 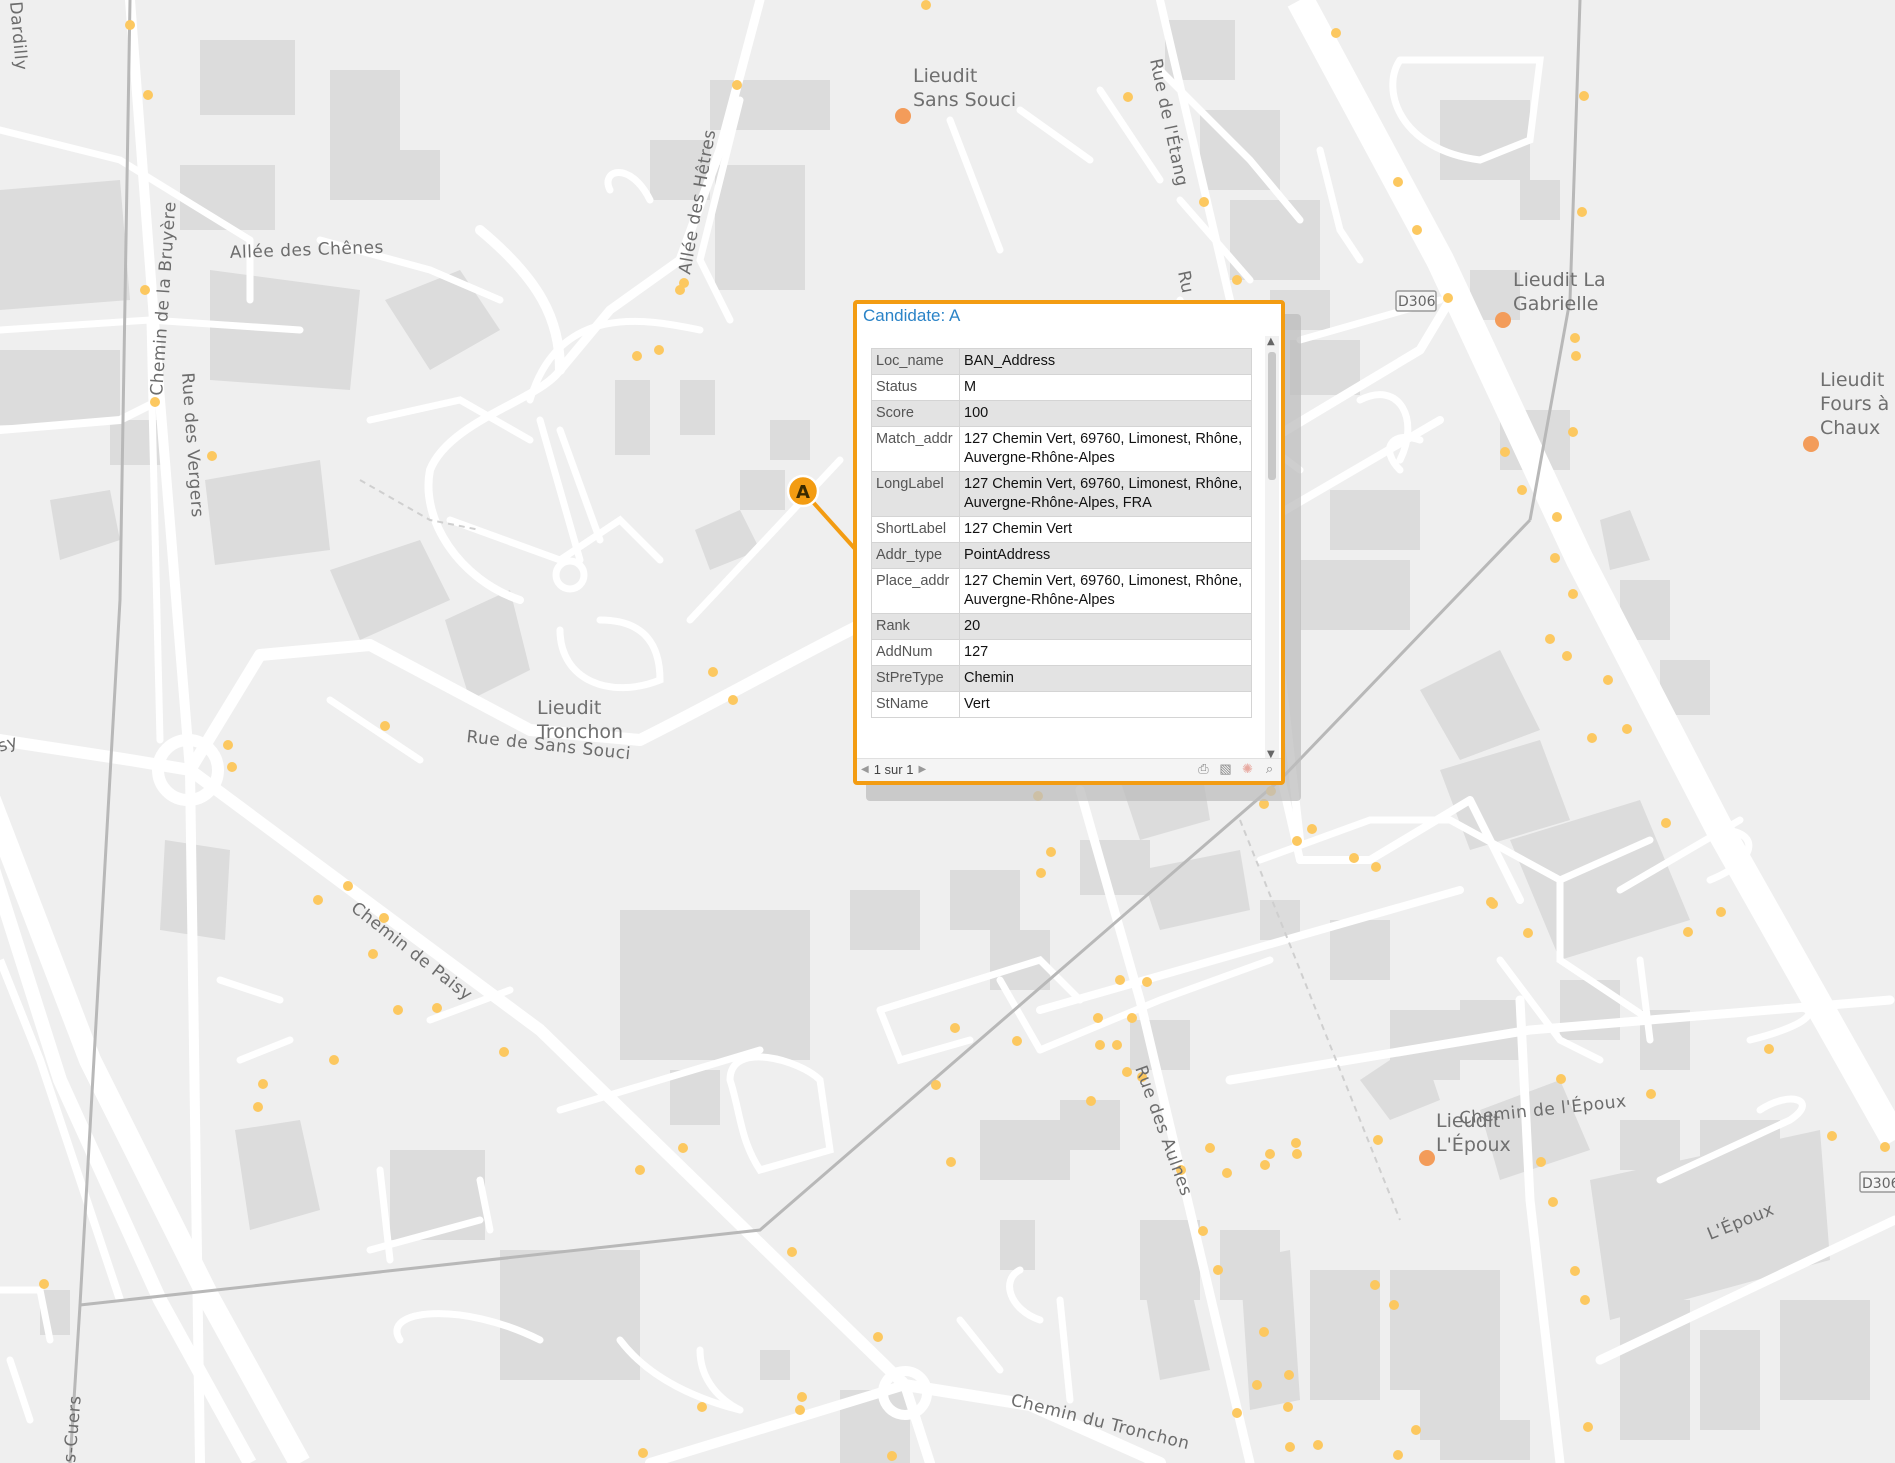 What do you see at coordinates (1105, 704) in the screenshot?
I see `attribute-value: Vert` at bounding box center [1105, 704].